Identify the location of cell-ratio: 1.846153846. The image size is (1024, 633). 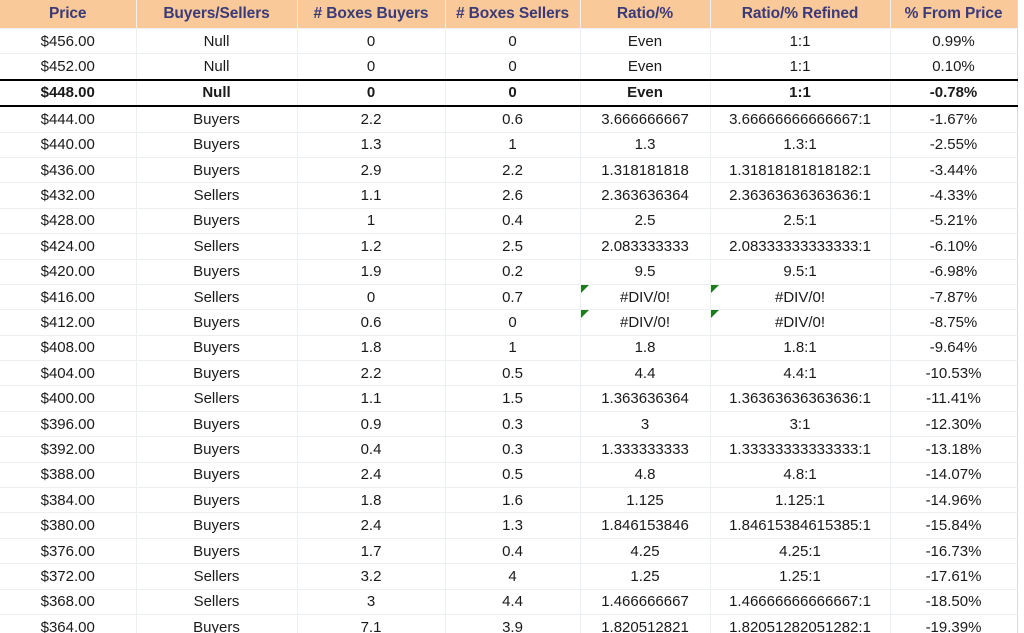
(645, 525).